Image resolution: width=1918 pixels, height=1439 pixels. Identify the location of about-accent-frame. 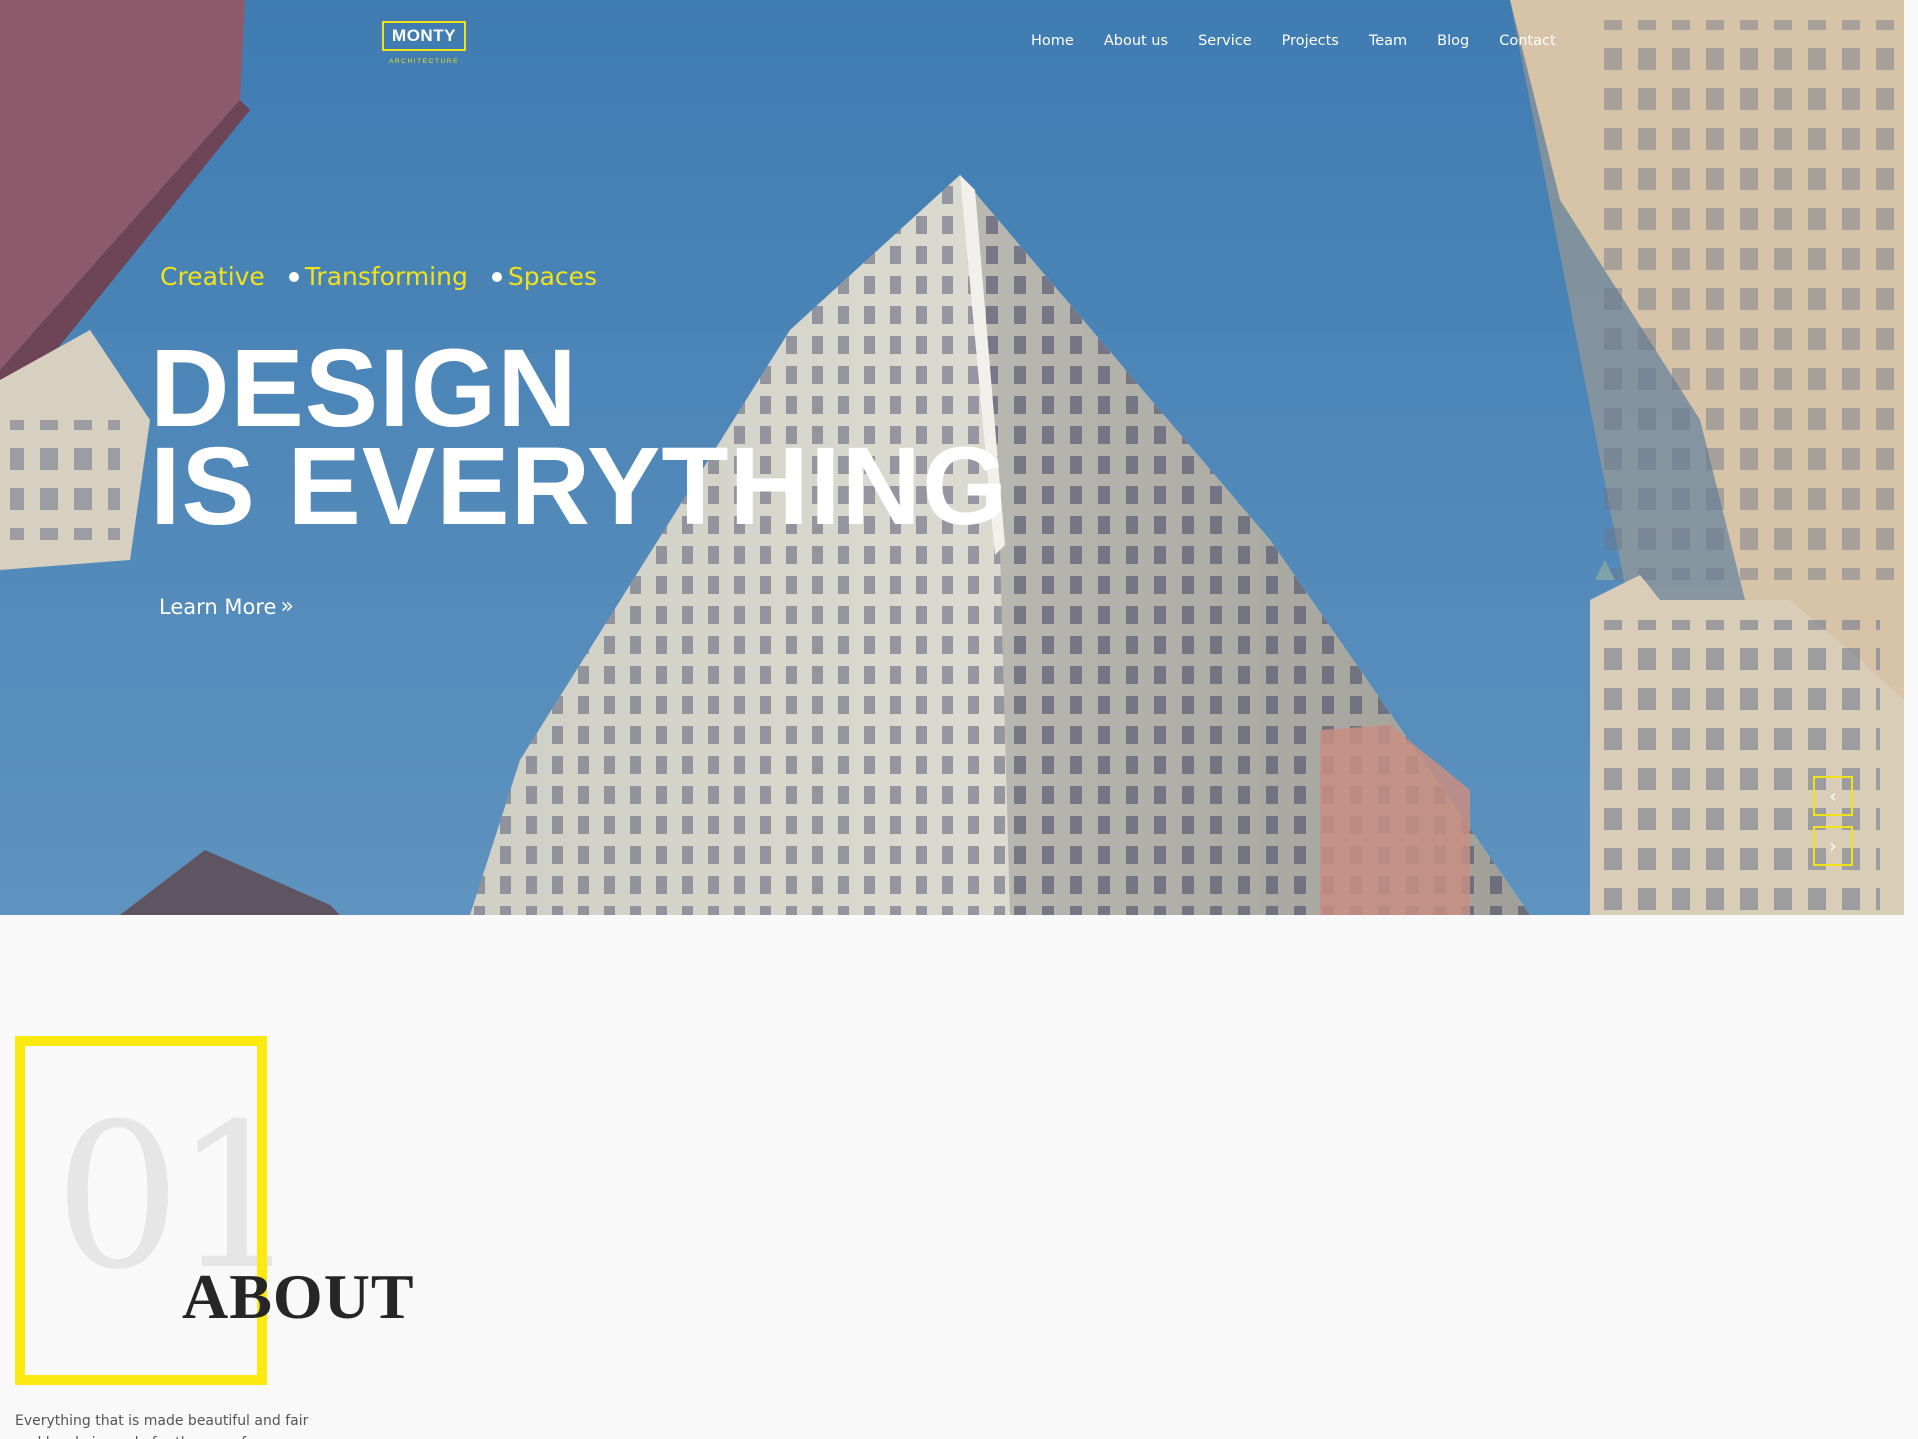
(141, 1210).